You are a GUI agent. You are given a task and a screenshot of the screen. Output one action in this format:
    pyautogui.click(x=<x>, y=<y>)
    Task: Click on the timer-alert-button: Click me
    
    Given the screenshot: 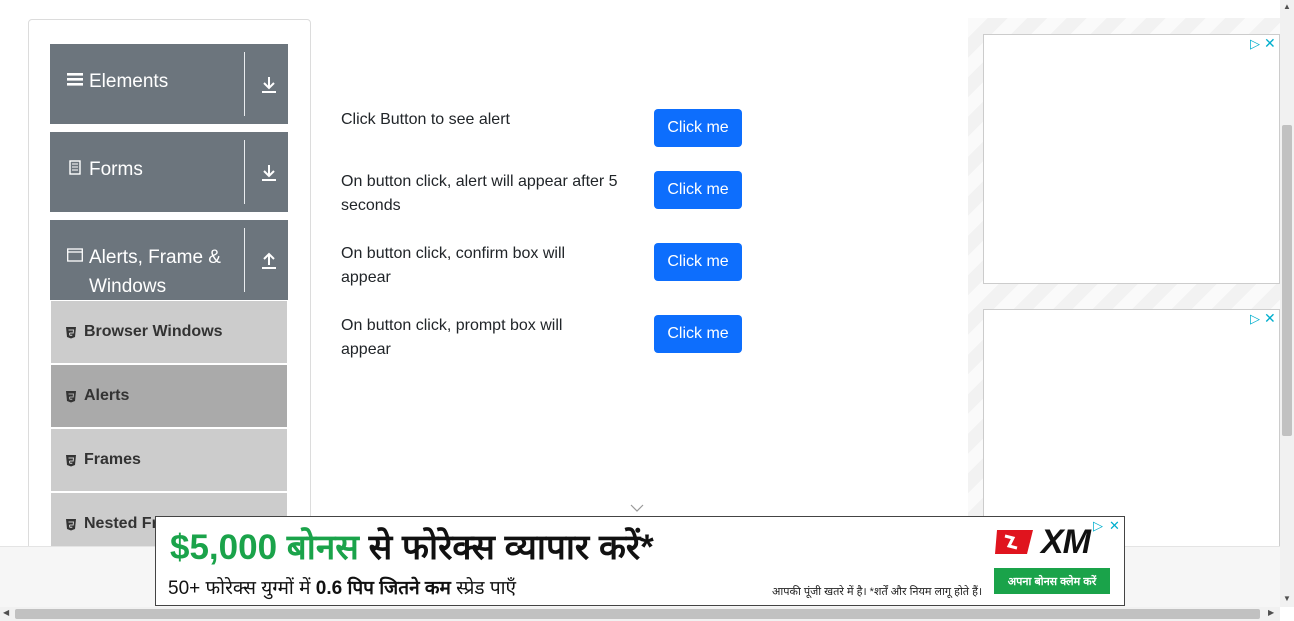 What is the action you would take?
    pyautogui.click(x=698, y=190)
    